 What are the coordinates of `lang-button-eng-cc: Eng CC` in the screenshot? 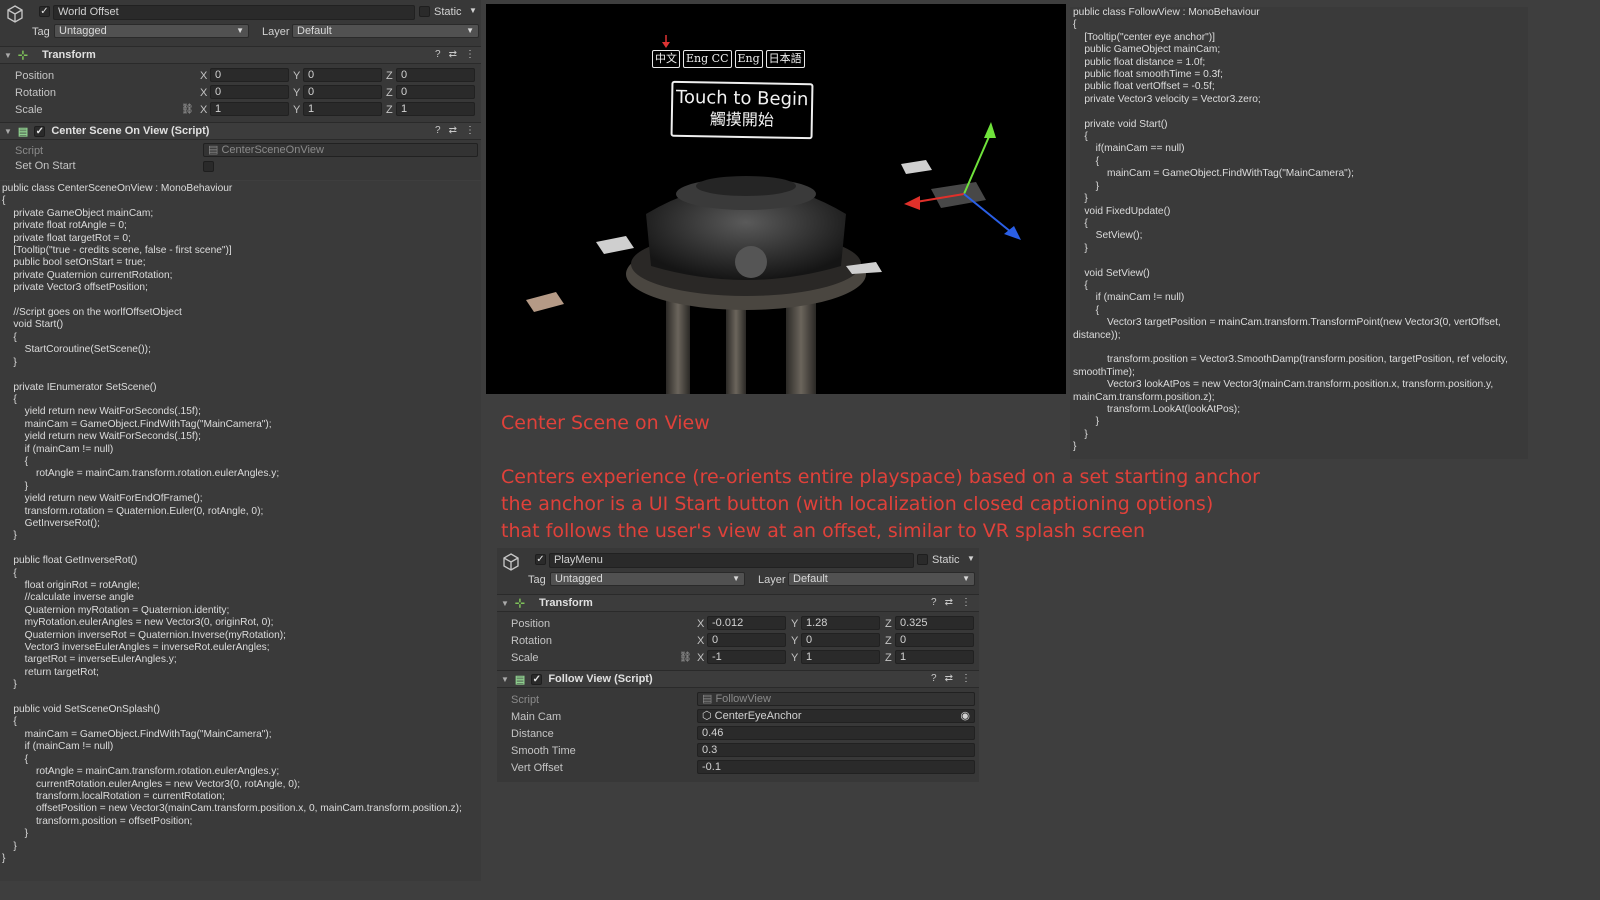 It's located at (707, 59).